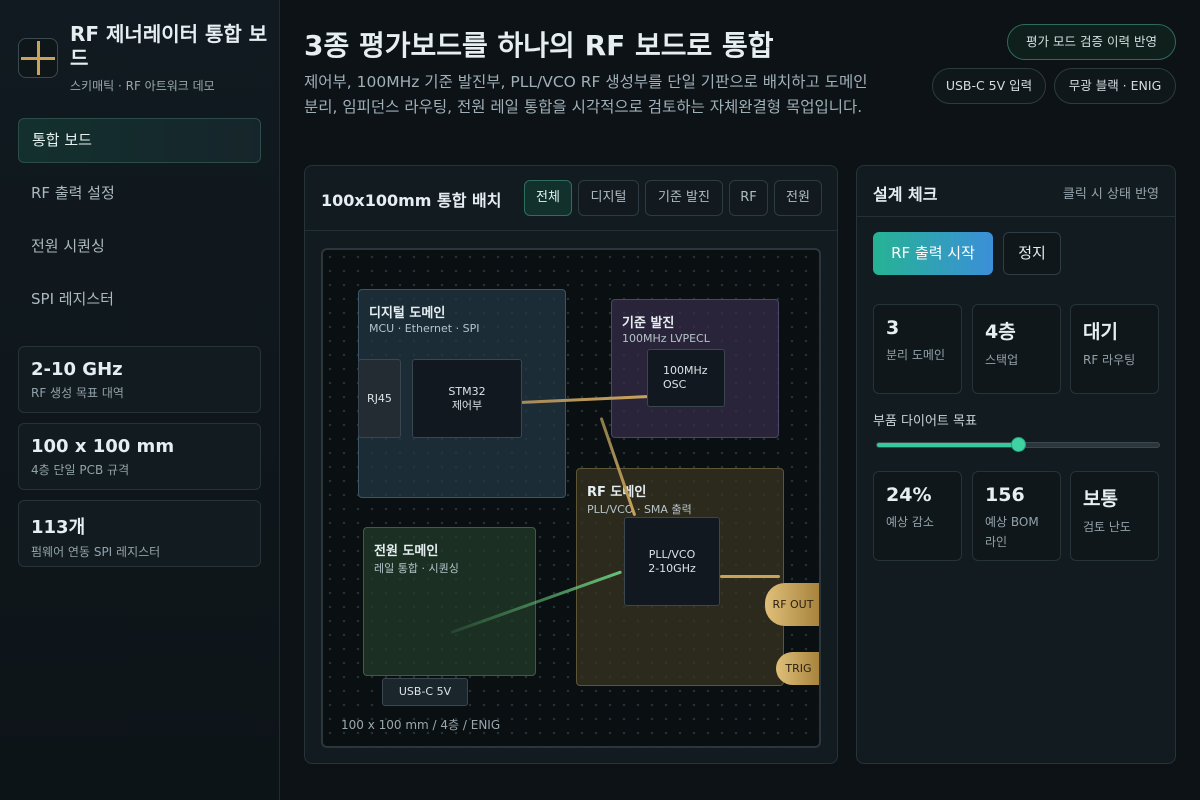  I want to click on chip-label: 2-10GHz, so click(672, 568).